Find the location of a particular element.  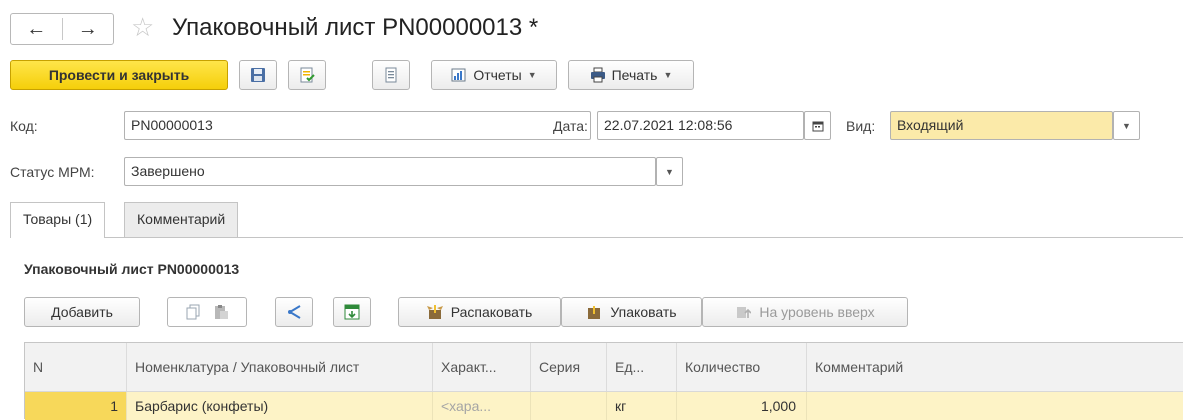

cell-nomenclature: Барбарис (конфеты) is located at coordinates (280, 406).